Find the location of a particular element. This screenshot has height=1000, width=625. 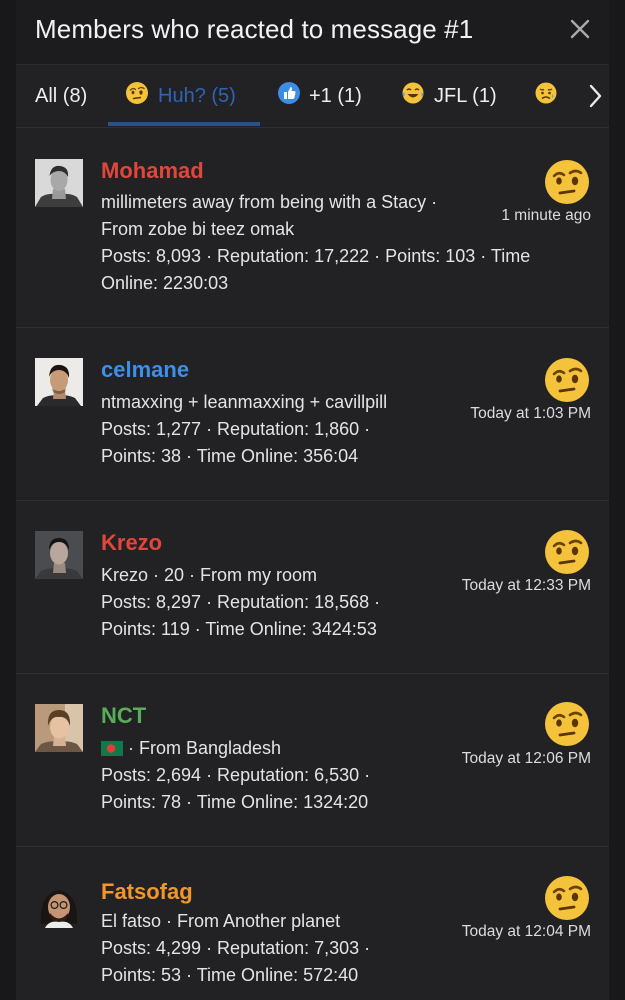

member-stats: Posts: 2,694 · Reputation: 6,530 · is located at coordinates (236, 775).